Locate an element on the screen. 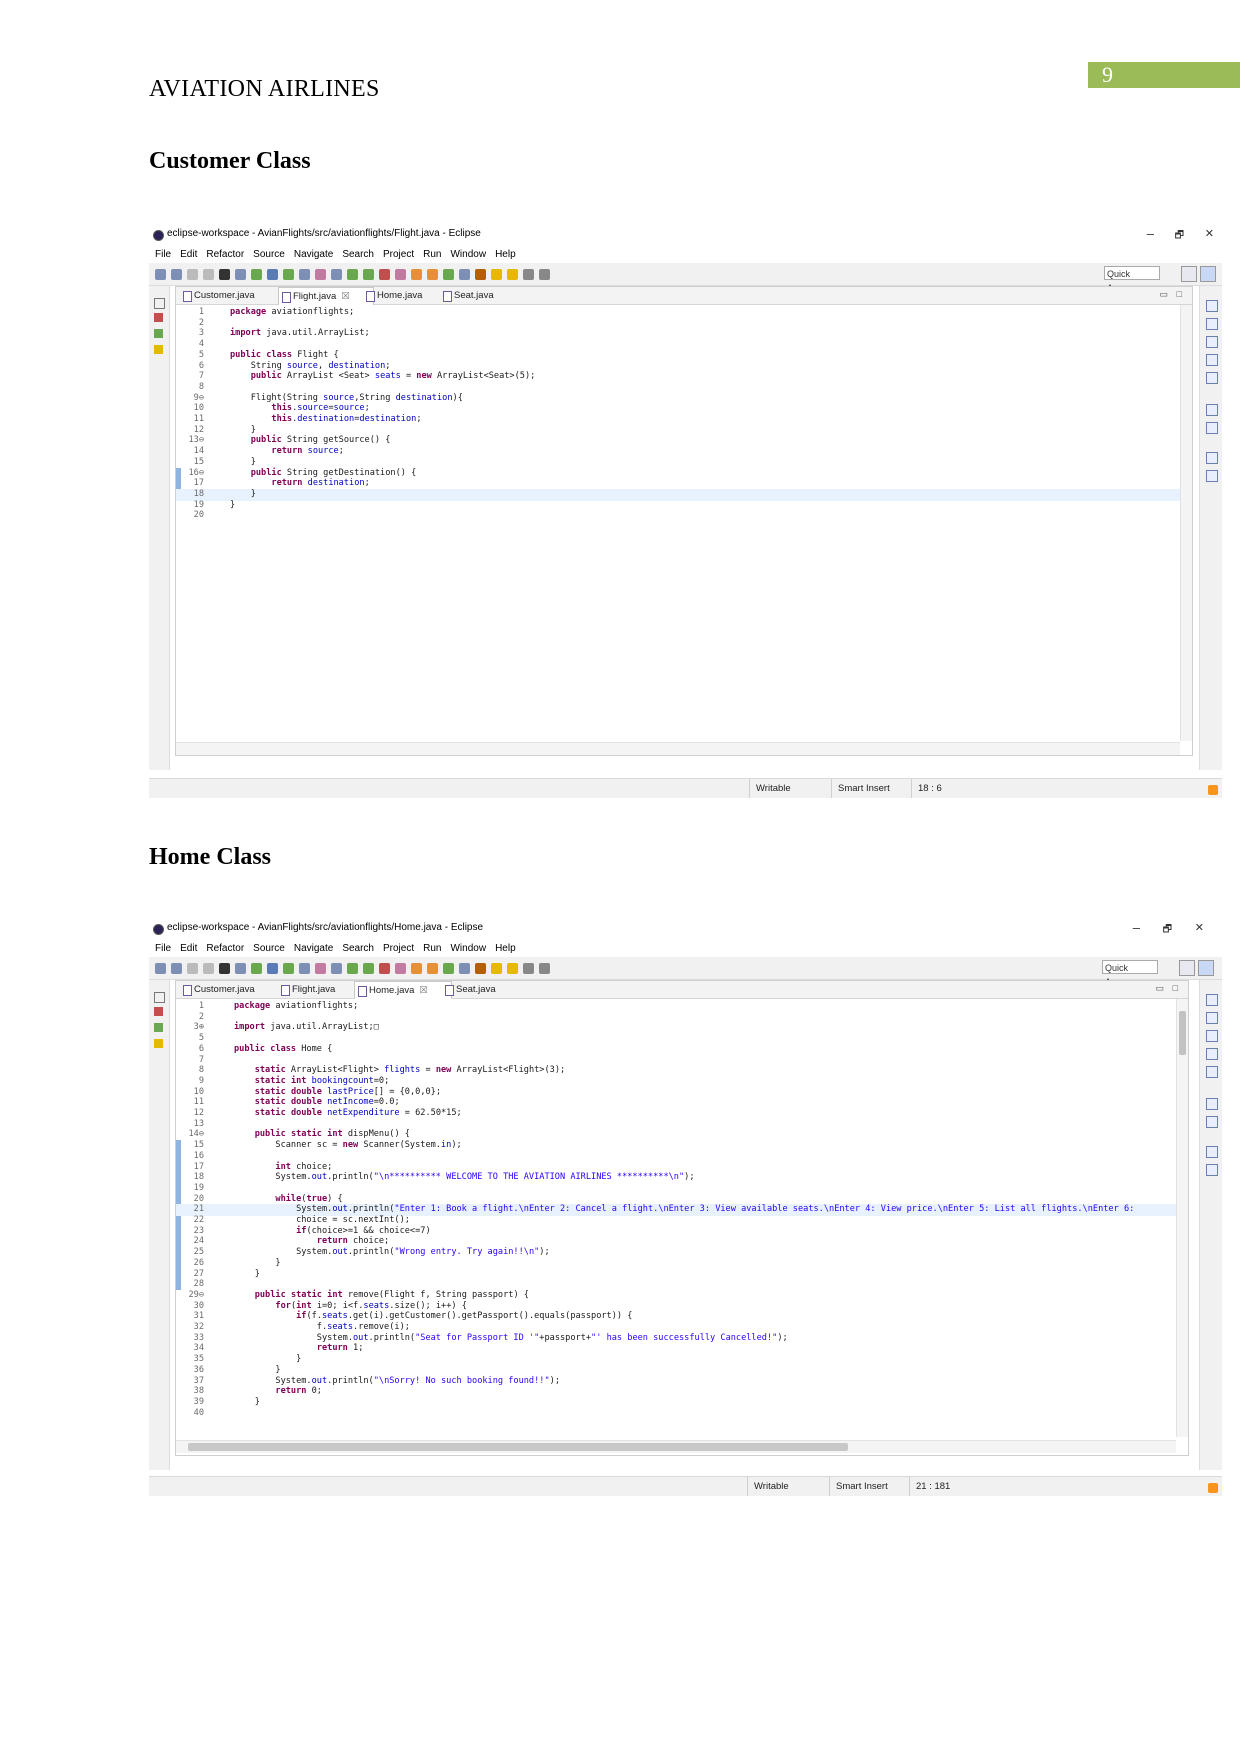 The width and height of the screenshot is (1241, 1754). minimize-icon: – is located at coordinates (1150, 233).